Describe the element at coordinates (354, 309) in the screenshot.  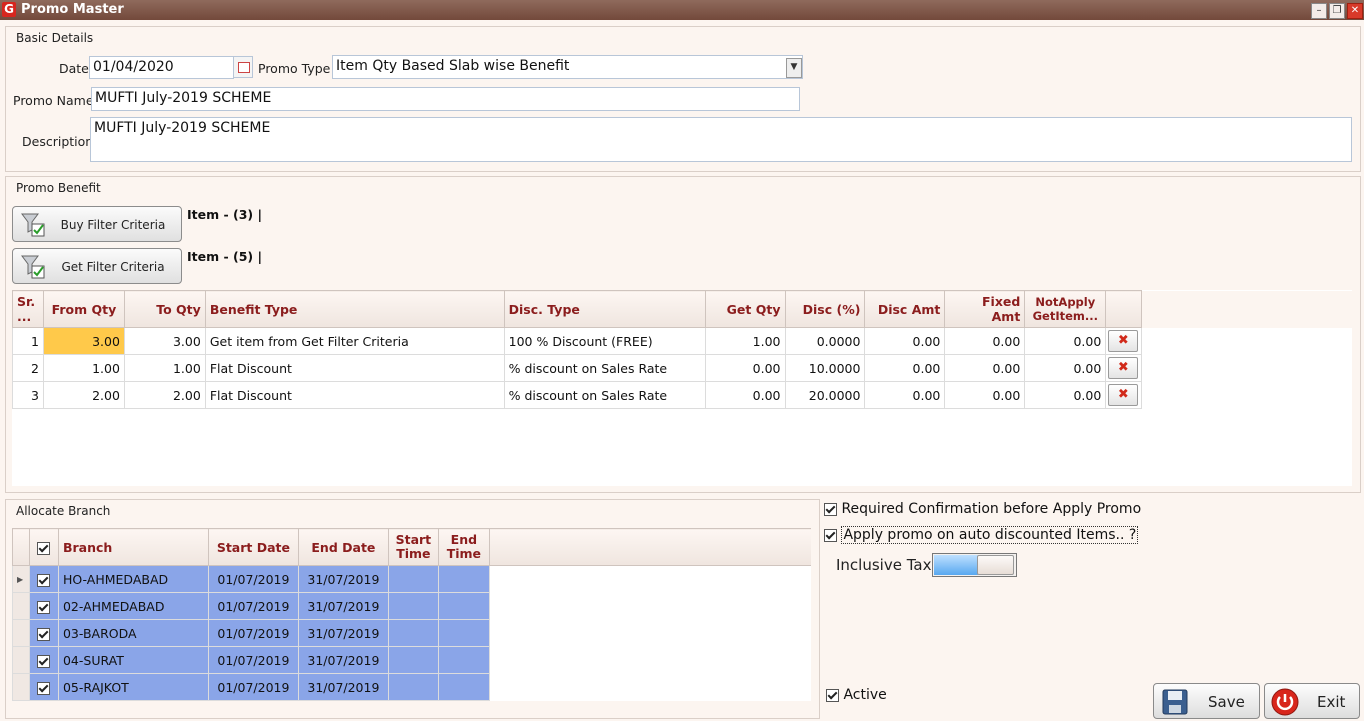
I see `col-benefit-type: Benefit Type` at that location.